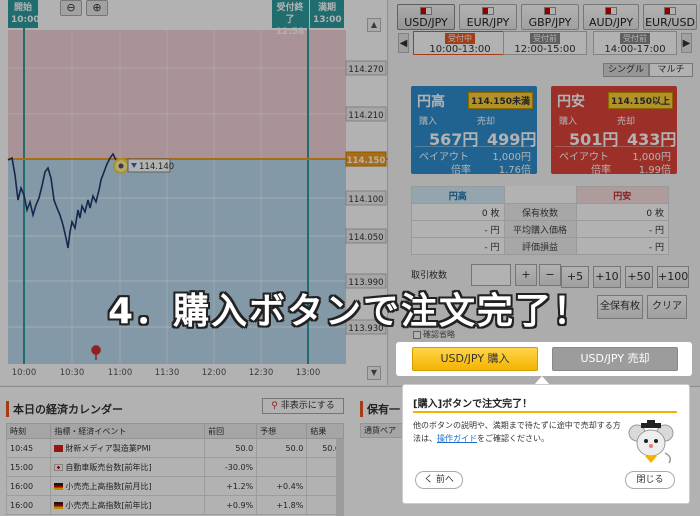 The height and width of the screenshot is (516, 700). I want to click on order-action-bar: USD/JPY 購入 USD/JPY 売却, so click(544, 359).